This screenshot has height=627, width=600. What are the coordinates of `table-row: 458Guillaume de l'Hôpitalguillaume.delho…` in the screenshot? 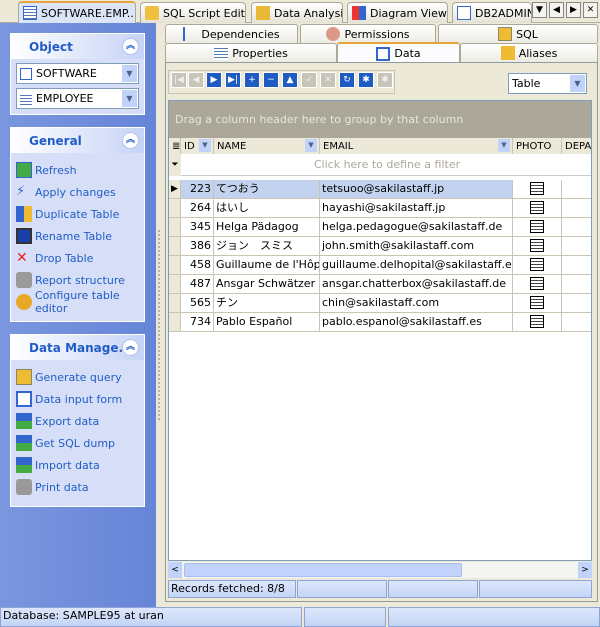 It's located at (380, 265).